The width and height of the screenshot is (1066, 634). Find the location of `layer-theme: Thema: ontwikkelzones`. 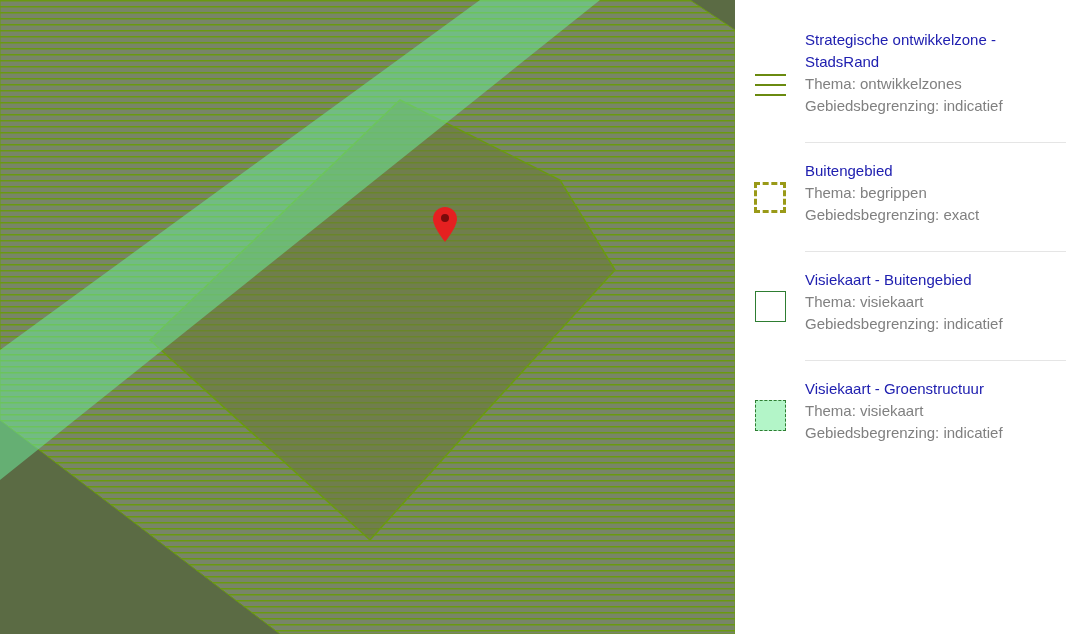

layer-theme: Thema: ontwikkelzones is located at coordinates (884, 84).